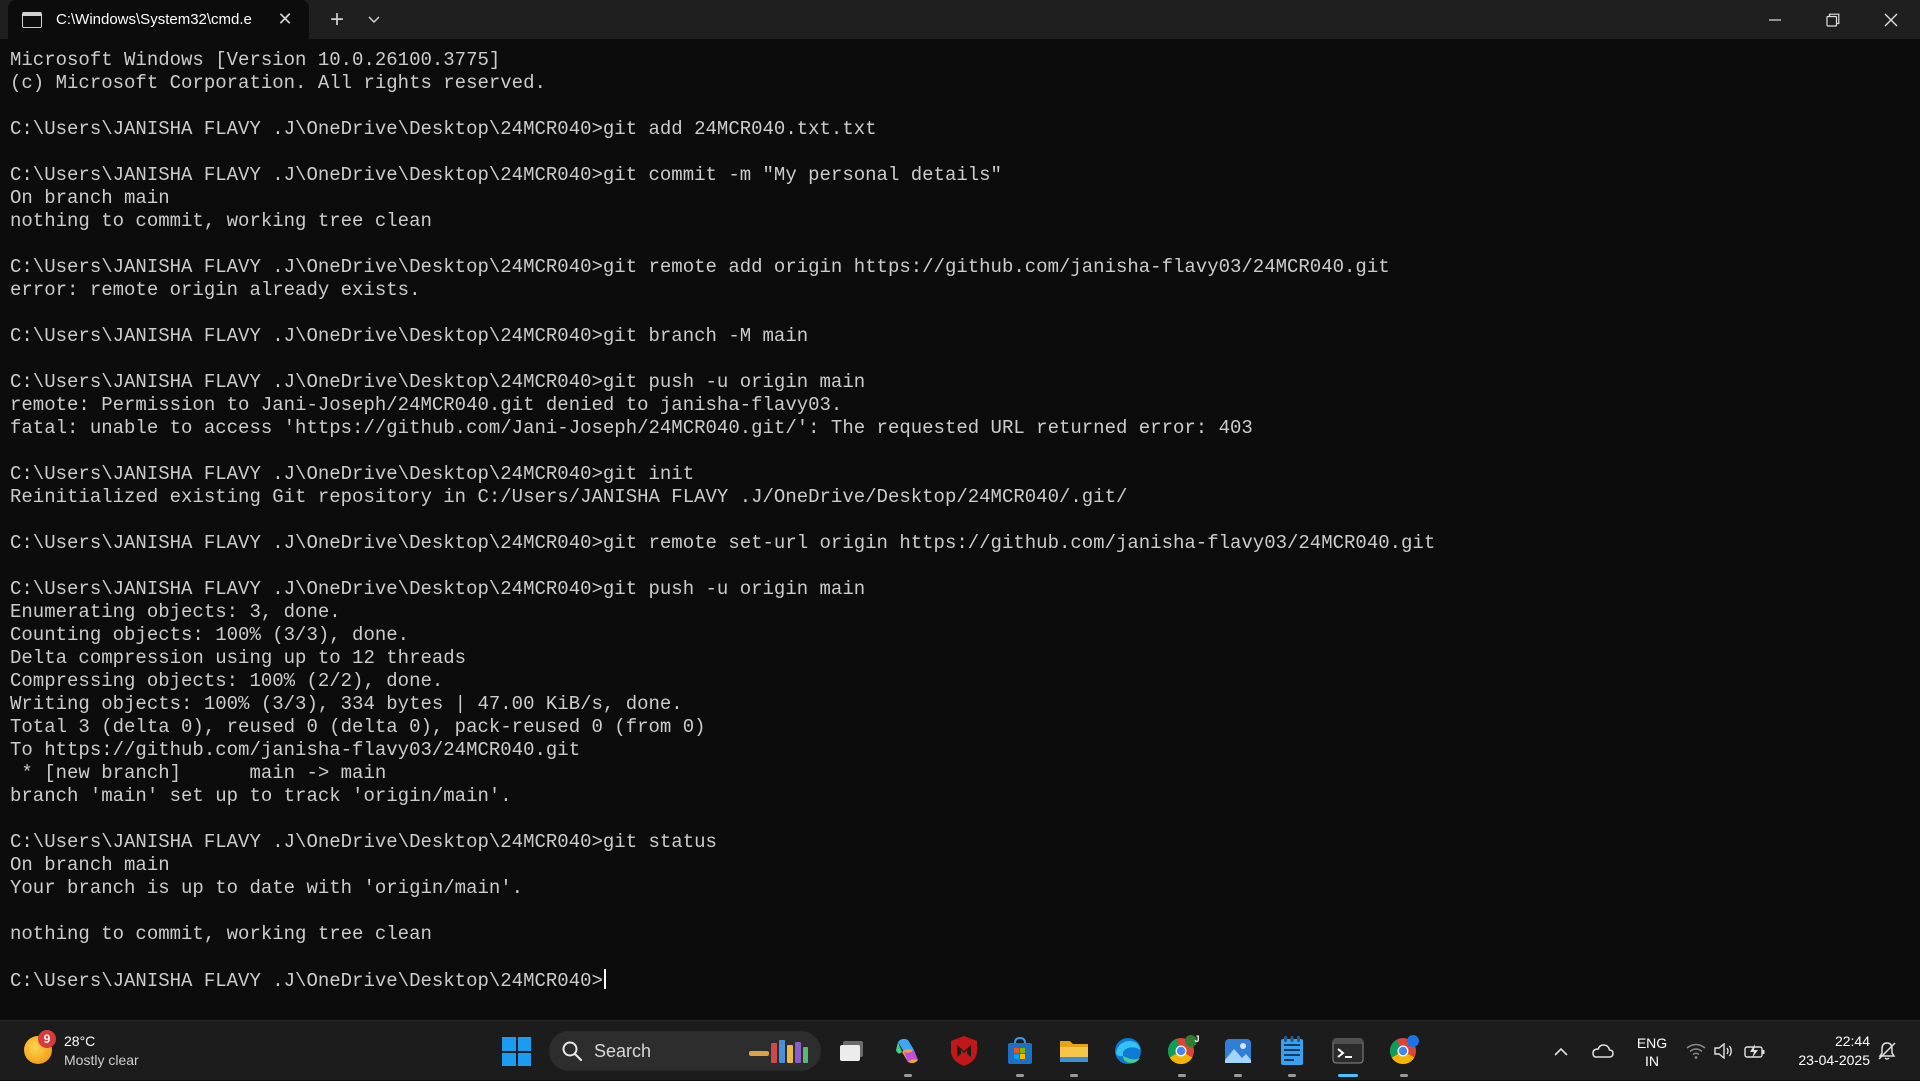 Image resolution: width=1920 pixels, height=1081 pixels. What do you see at coordinates (32, 19) in the screenshot?
I see `cmd-icon` at bounding box center [32, 19].